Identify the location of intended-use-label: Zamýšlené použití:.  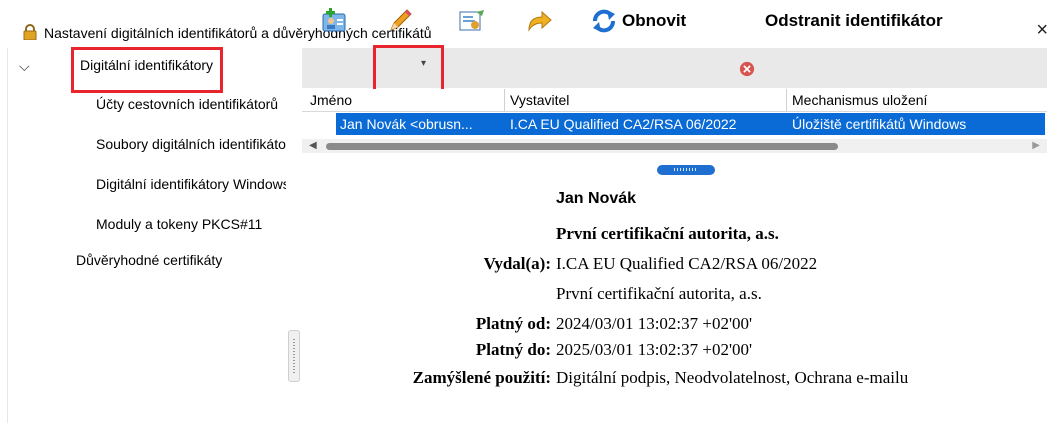
(481, 377).